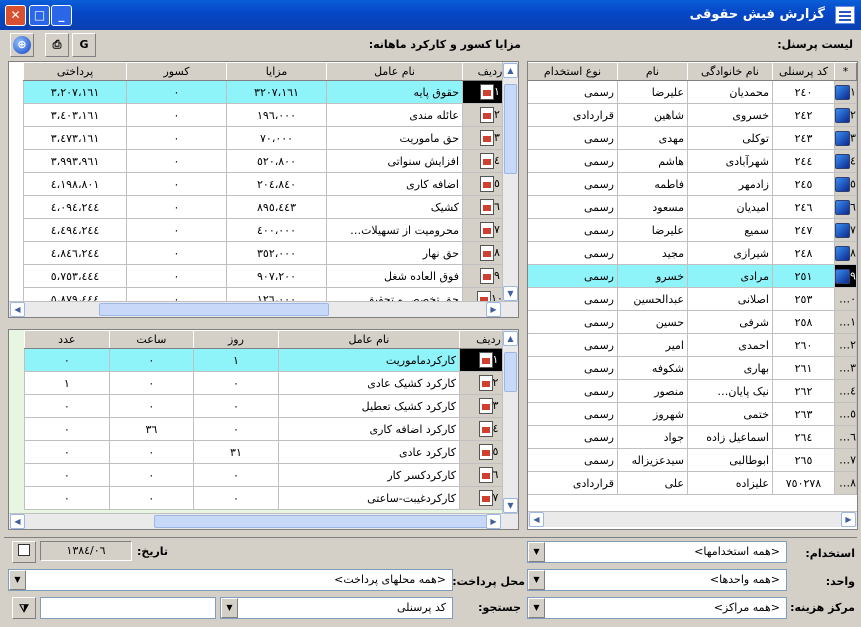  I want to click on payplace-select: ▼ <همه محلهای پرداخت>, so click(230, 580).